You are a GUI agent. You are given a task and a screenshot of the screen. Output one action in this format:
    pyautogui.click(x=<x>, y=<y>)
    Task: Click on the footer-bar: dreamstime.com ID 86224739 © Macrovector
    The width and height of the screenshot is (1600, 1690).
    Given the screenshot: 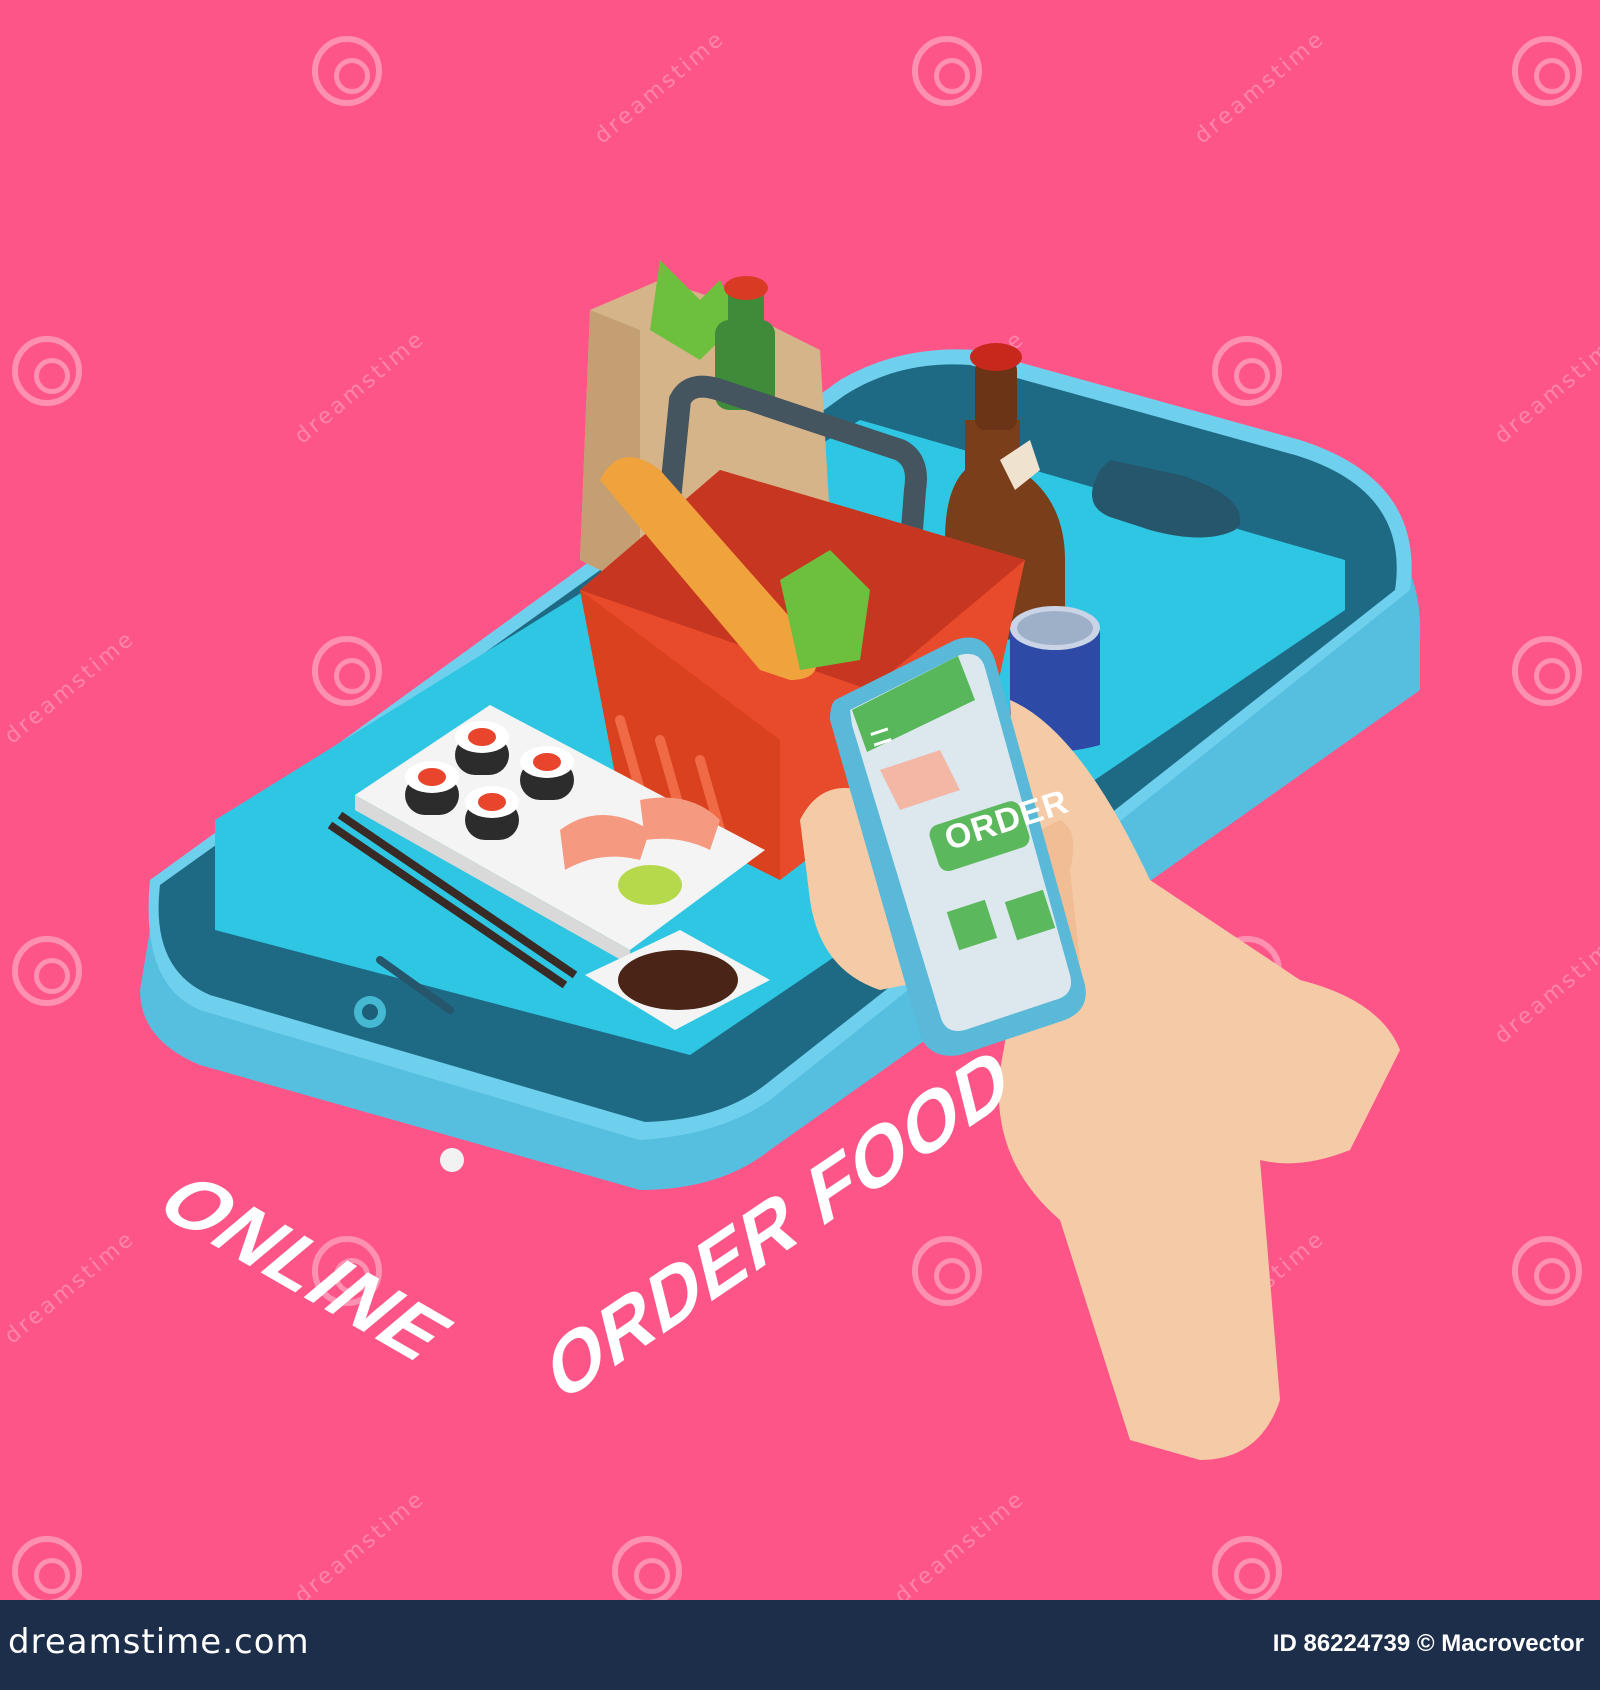 What is the action you would take?
    pyautogui.click(x=800, y=1645)
    